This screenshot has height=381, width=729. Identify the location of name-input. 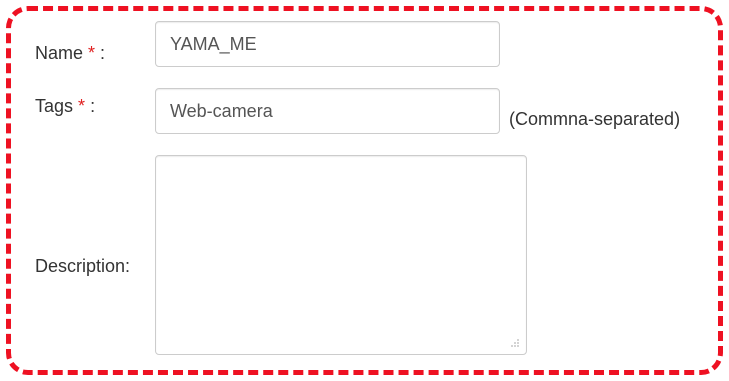
(327, 44).